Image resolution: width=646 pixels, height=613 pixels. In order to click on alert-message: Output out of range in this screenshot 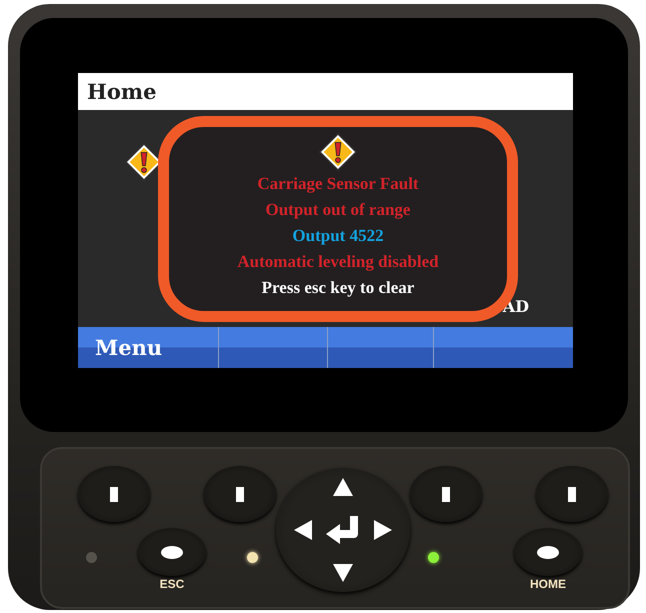, I will do `click(338, 210)`.